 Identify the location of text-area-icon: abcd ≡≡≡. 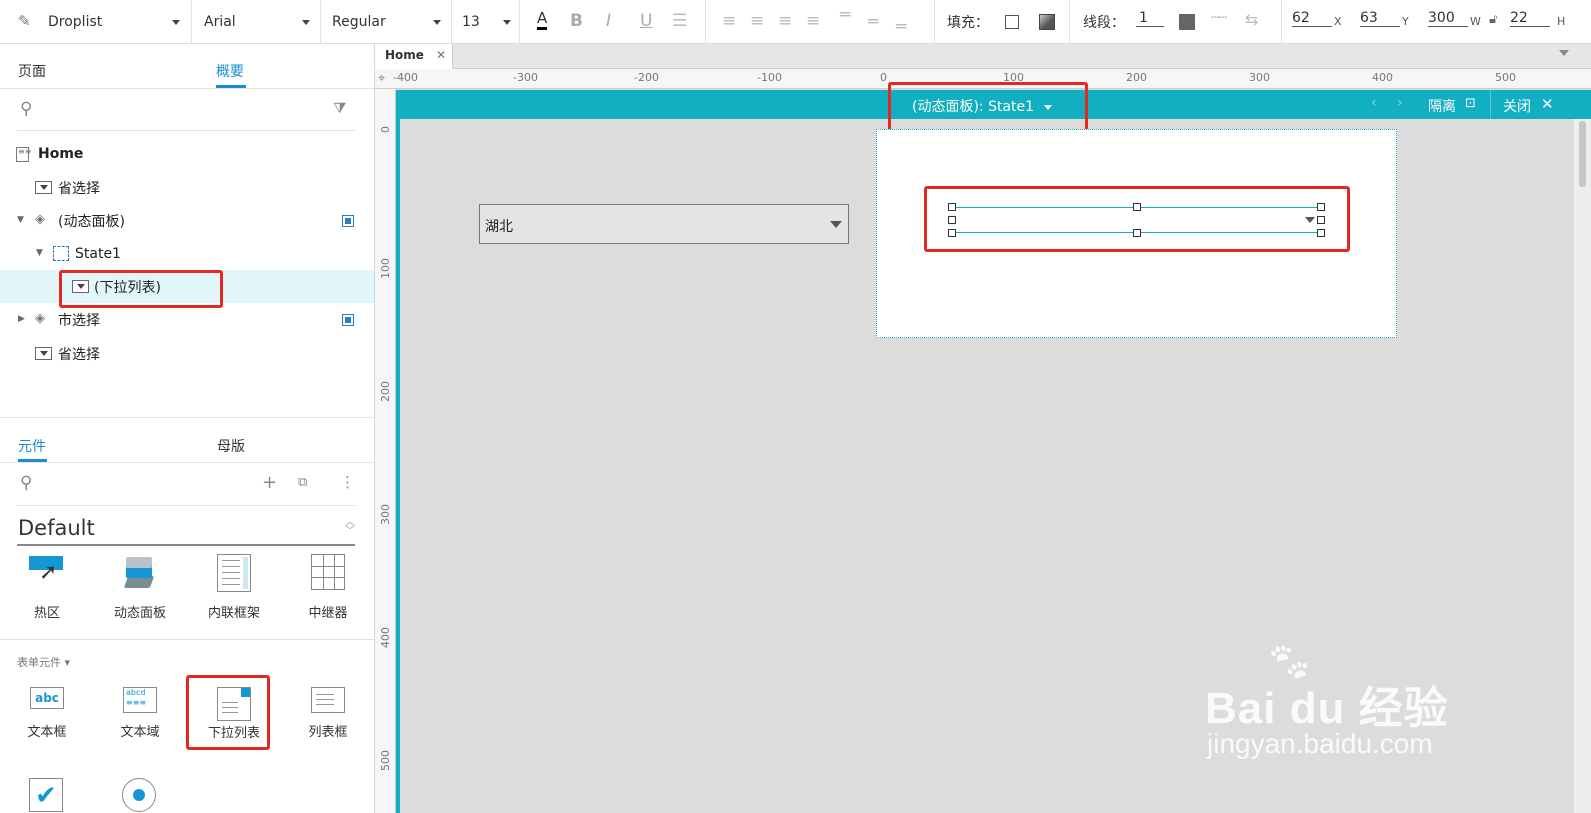
(140, 700).